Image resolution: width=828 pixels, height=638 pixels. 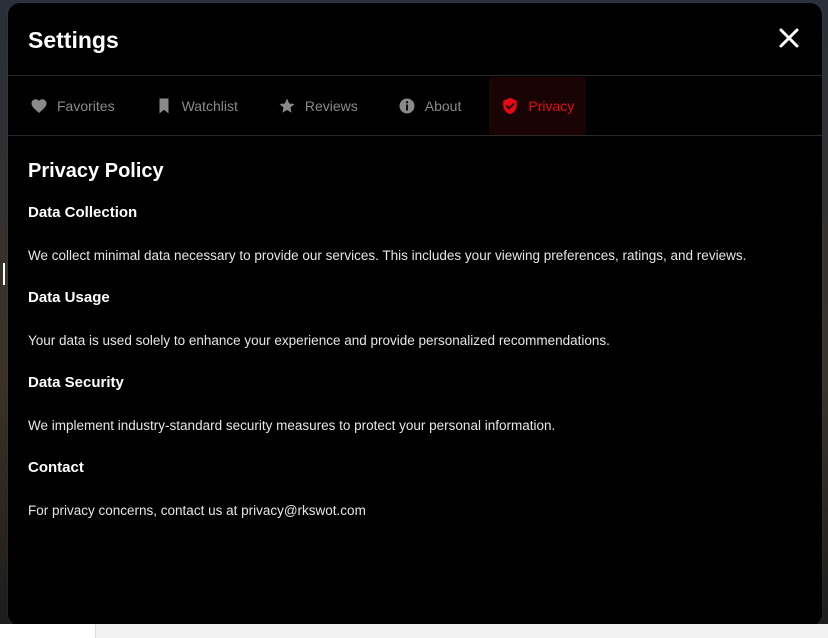 I want to click on tab-privacy: Privacy, so click(x=538, y=105).